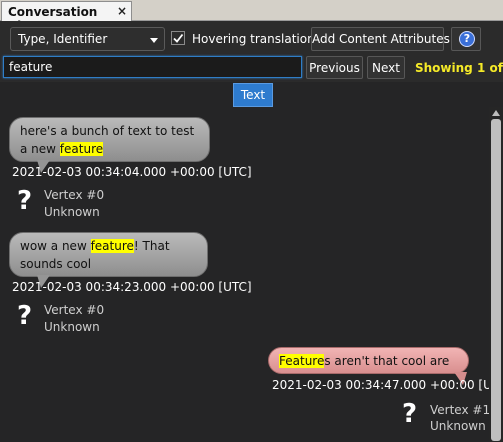 Image resolution: width=503 pixels, height=442 pixels. I want to click on hover-translations-label: Hovering translations, so click(256, 39).